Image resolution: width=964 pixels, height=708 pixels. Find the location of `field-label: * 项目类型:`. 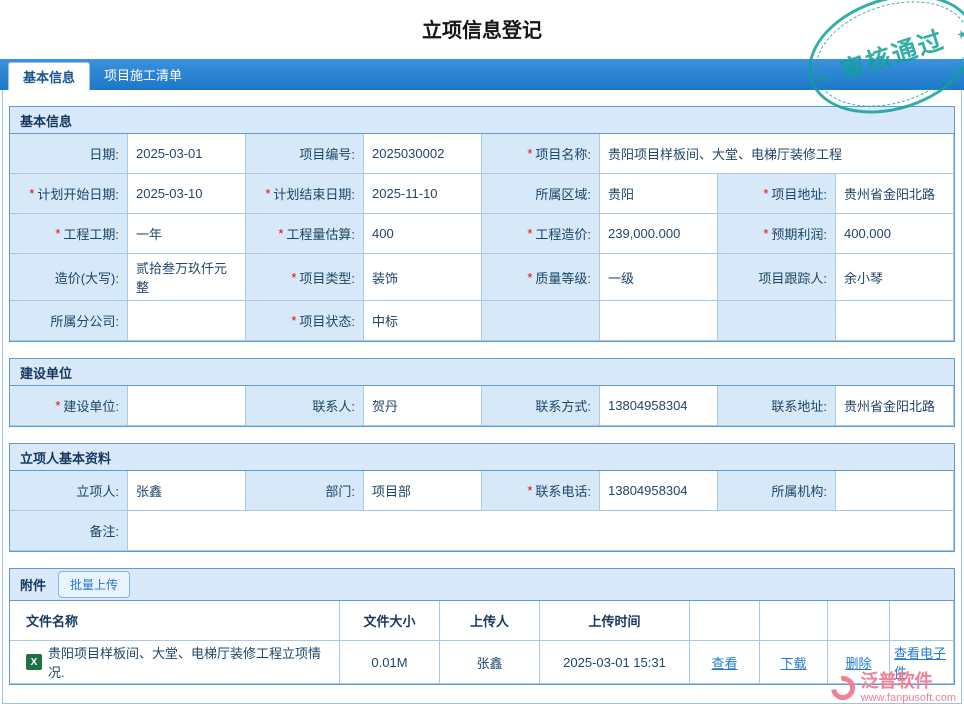

field-label: * 项目类型: is located at coordinates (305, 277).